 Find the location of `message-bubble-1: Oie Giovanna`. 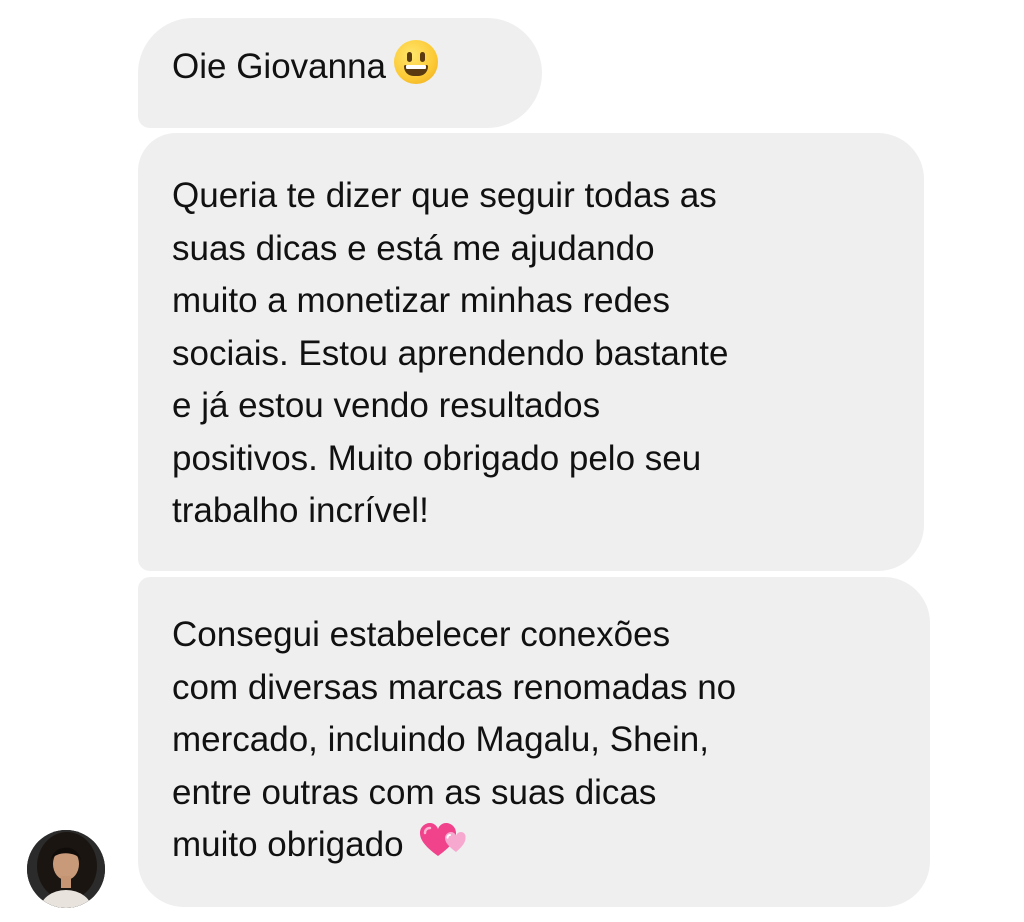

message-bubble-1: Oie Giovanna is located at coordinates (340, 73).